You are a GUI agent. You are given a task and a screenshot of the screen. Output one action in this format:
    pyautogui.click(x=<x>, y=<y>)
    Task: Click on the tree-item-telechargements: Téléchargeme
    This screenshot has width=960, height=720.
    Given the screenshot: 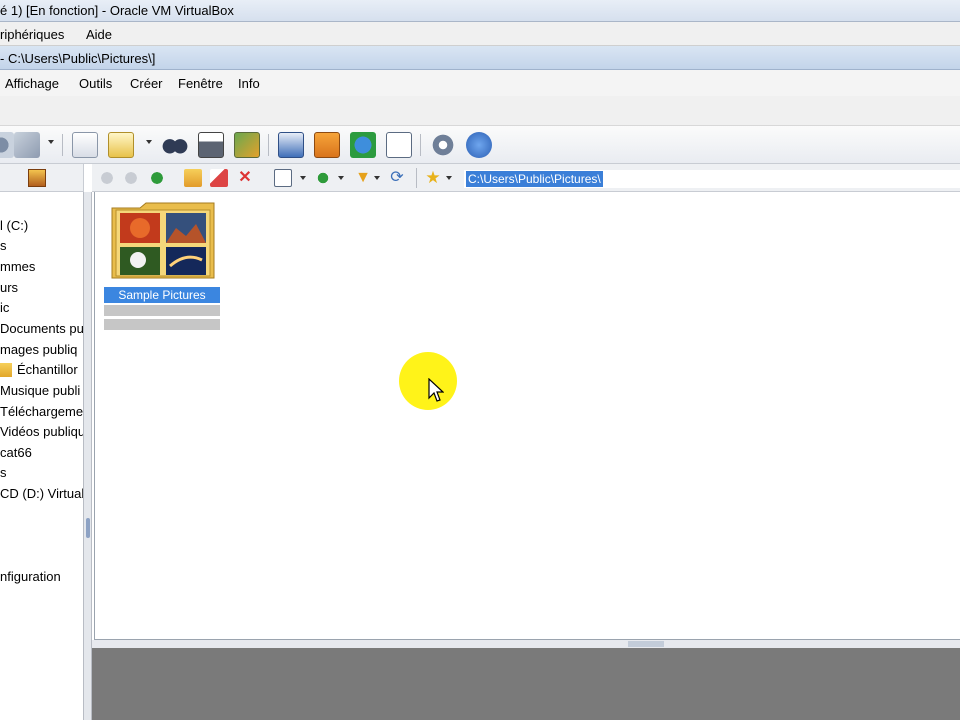 What is the action you would take?
    pyautogui.click(x=41, y=411)
    